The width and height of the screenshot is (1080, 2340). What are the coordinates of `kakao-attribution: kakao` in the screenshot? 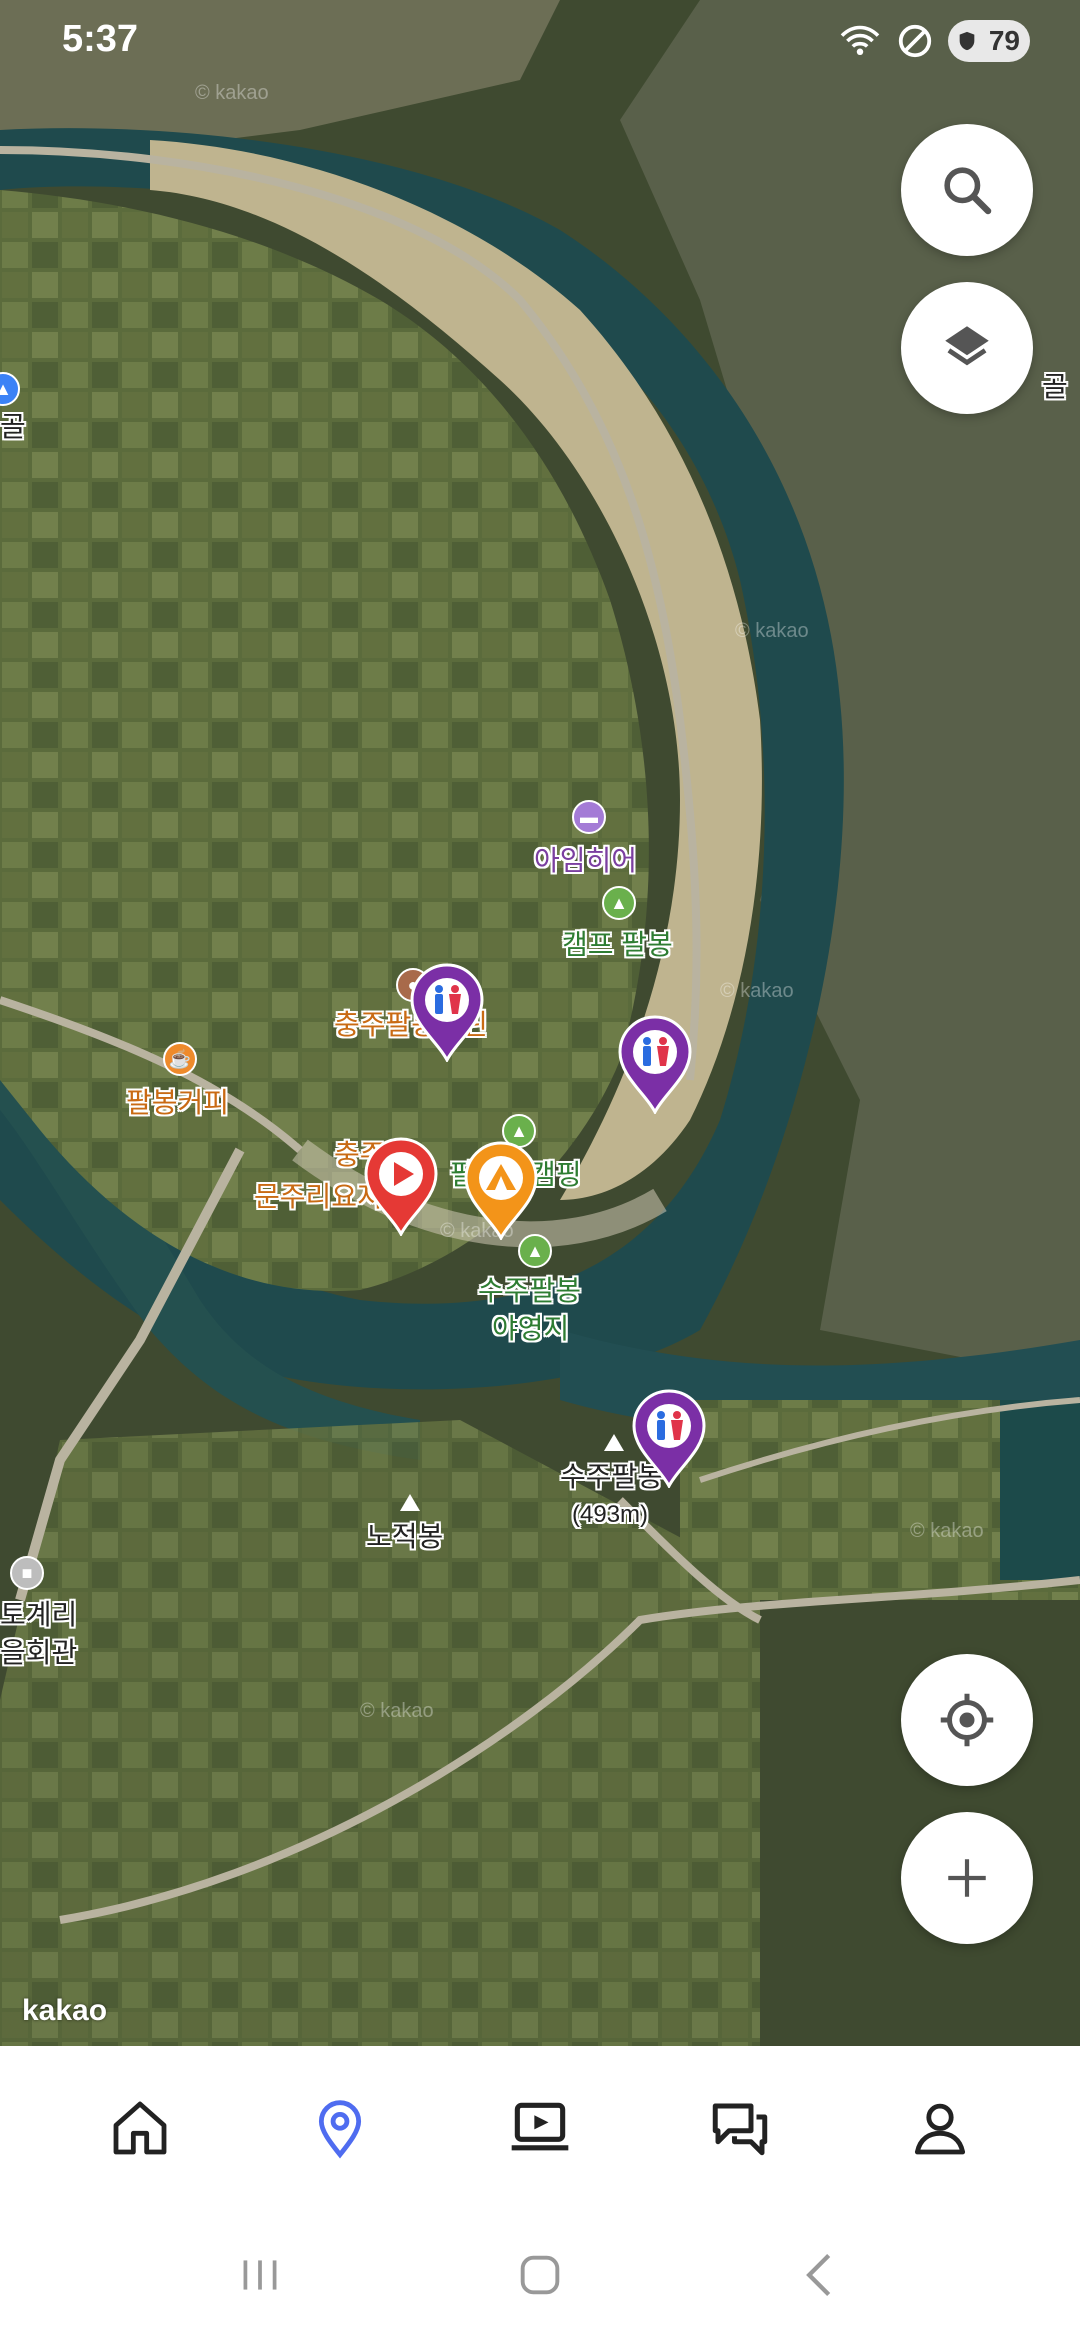 It's located at (64, 2011).